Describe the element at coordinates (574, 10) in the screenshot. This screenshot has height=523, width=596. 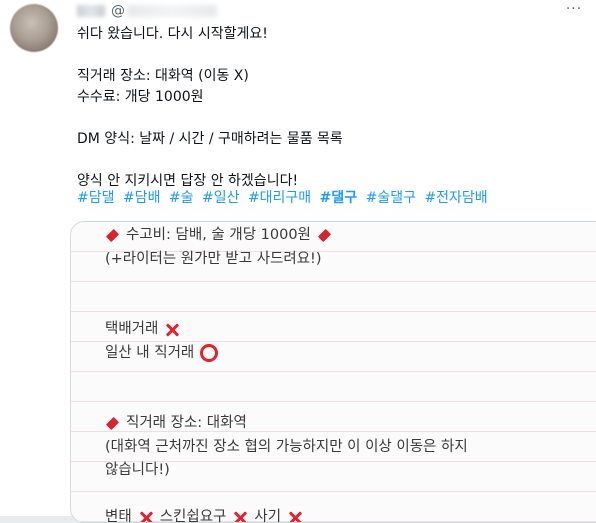
I see `more-options-icon: ···` at that location.